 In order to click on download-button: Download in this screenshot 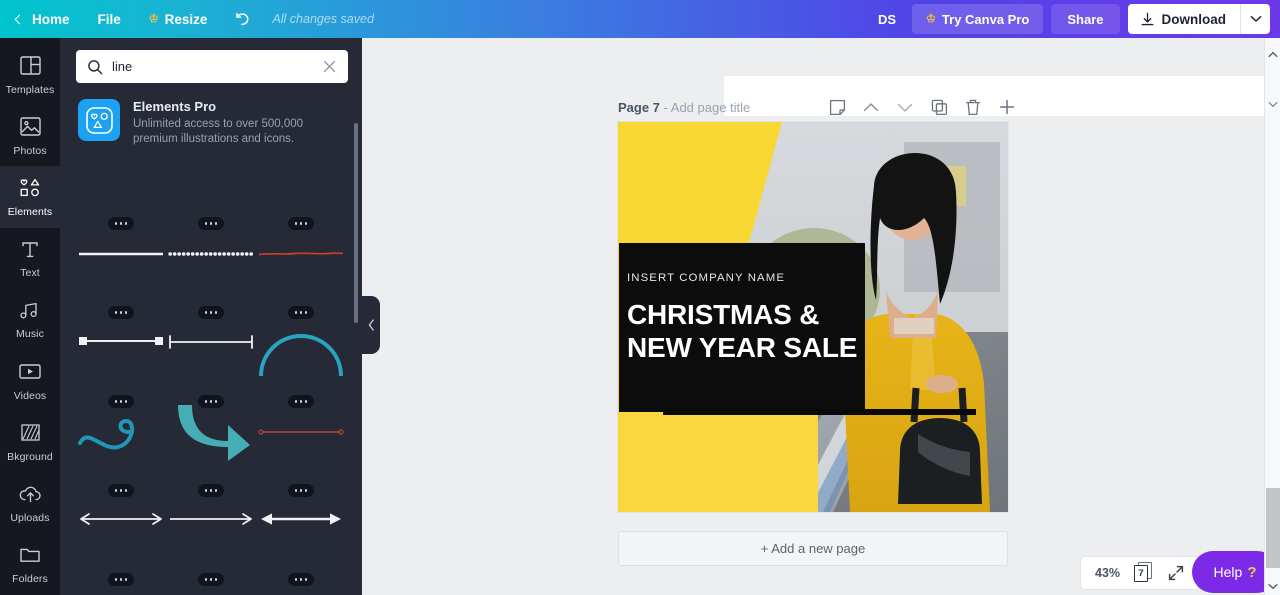, I will do `click(1183, 19)`.